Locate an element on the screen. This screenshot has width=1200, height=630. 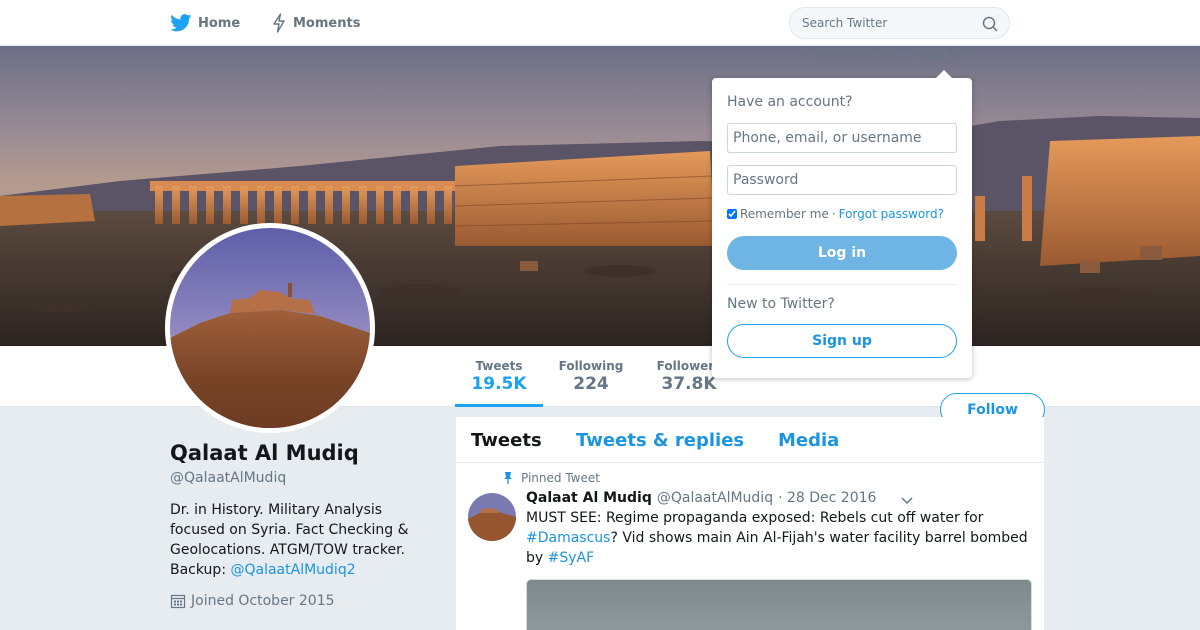
calendar-icon is located at coordinates (178, 601).